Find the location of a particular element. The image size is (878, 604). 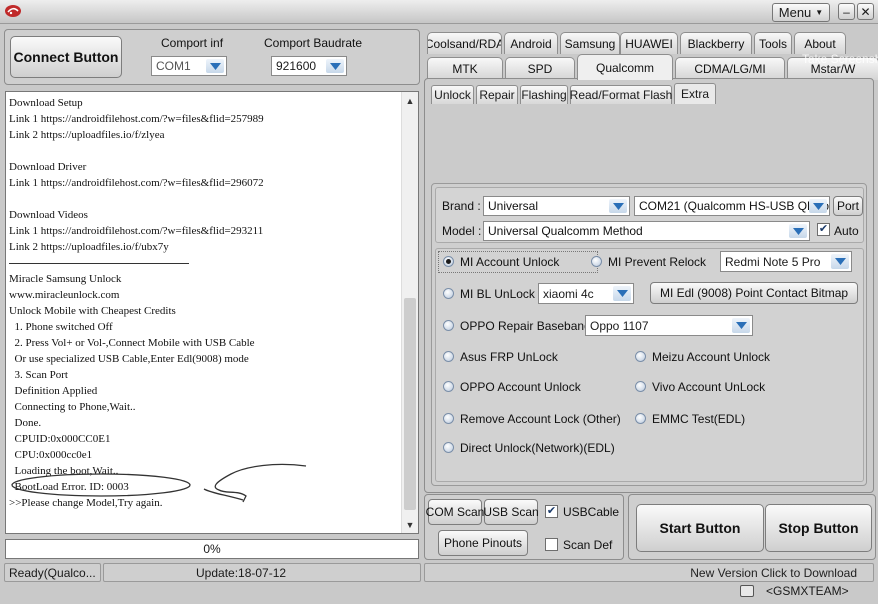

oppo-account-unlock-label: OPPO Account Unlock is located at coordinates (520, 387).